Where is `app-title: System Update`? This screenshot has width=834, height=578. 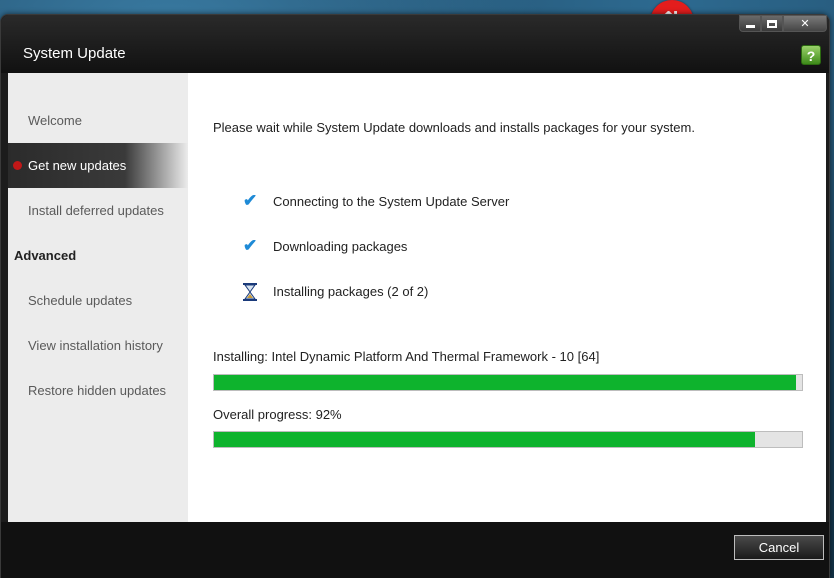
app-title: System Update is located at coordinates (74, 53).